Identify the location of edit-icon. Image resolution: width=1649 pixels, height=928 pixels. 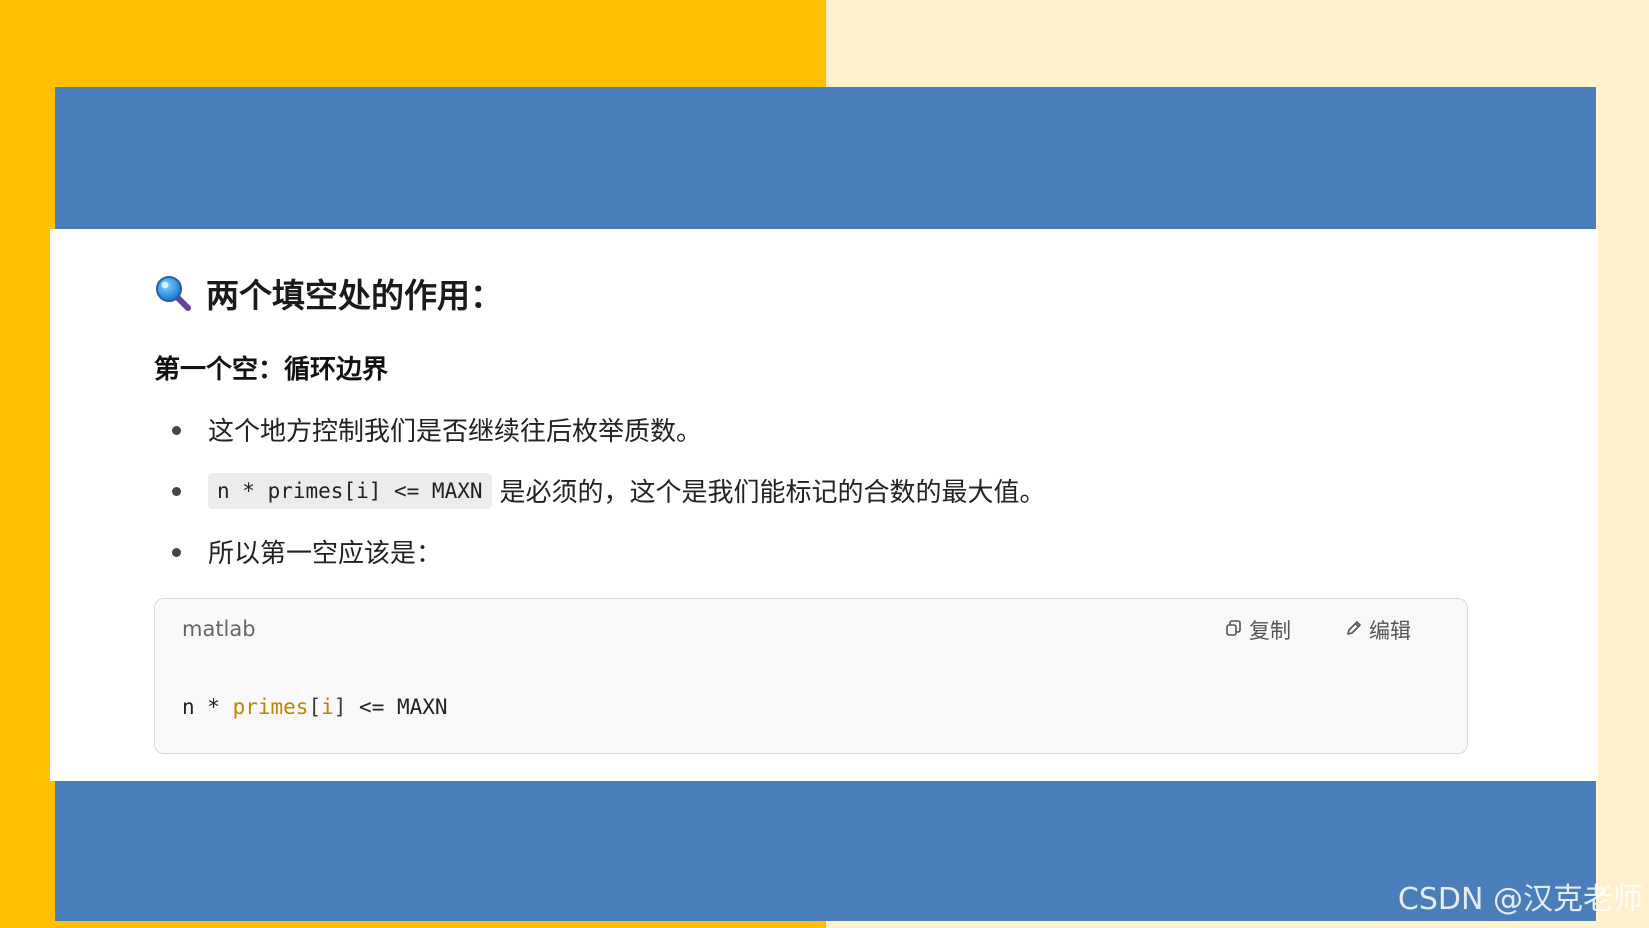
(1354, 630).